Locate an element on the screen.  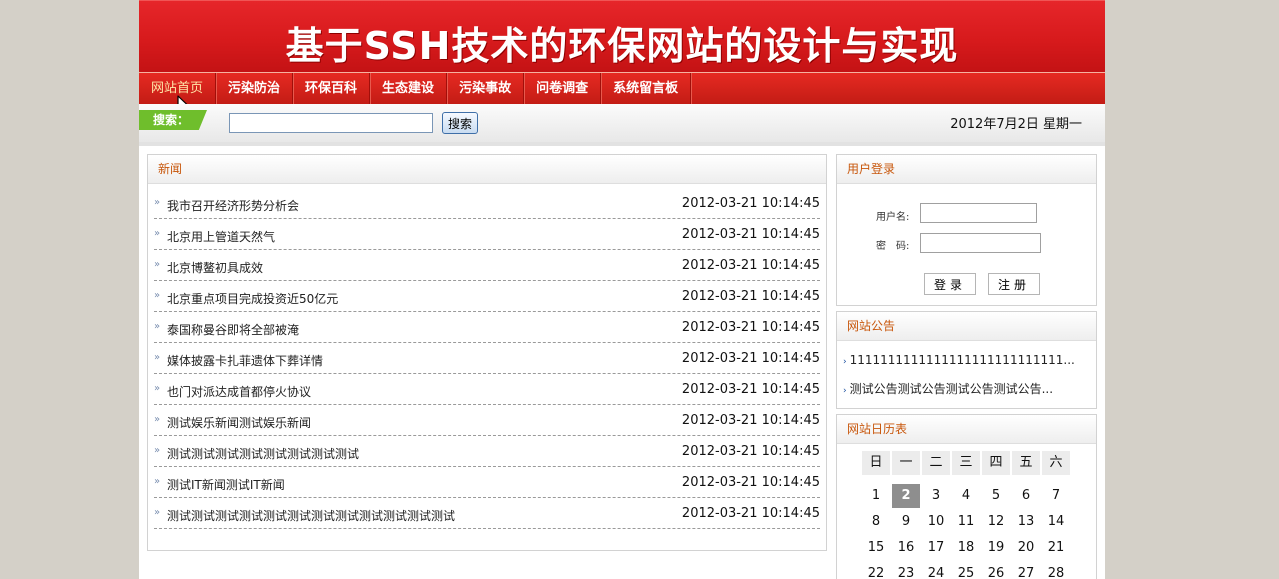
calendar-day: 6 is located at coordinates (1026, 496).